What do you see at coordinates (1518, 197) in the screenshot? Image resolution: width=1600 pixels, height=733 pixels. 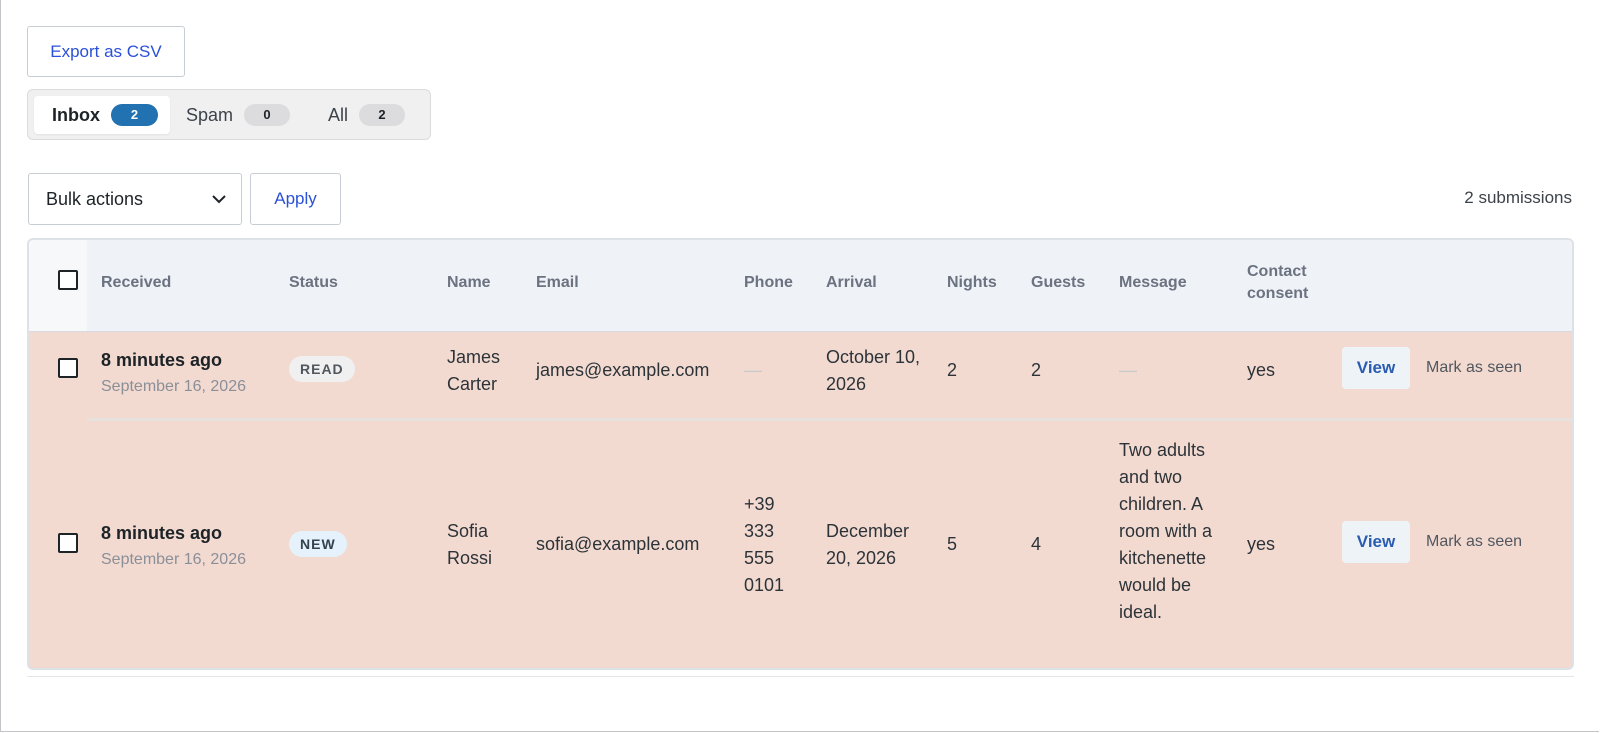 I see `submission-count: 2 submissions` at bounding box center [1518, 197].